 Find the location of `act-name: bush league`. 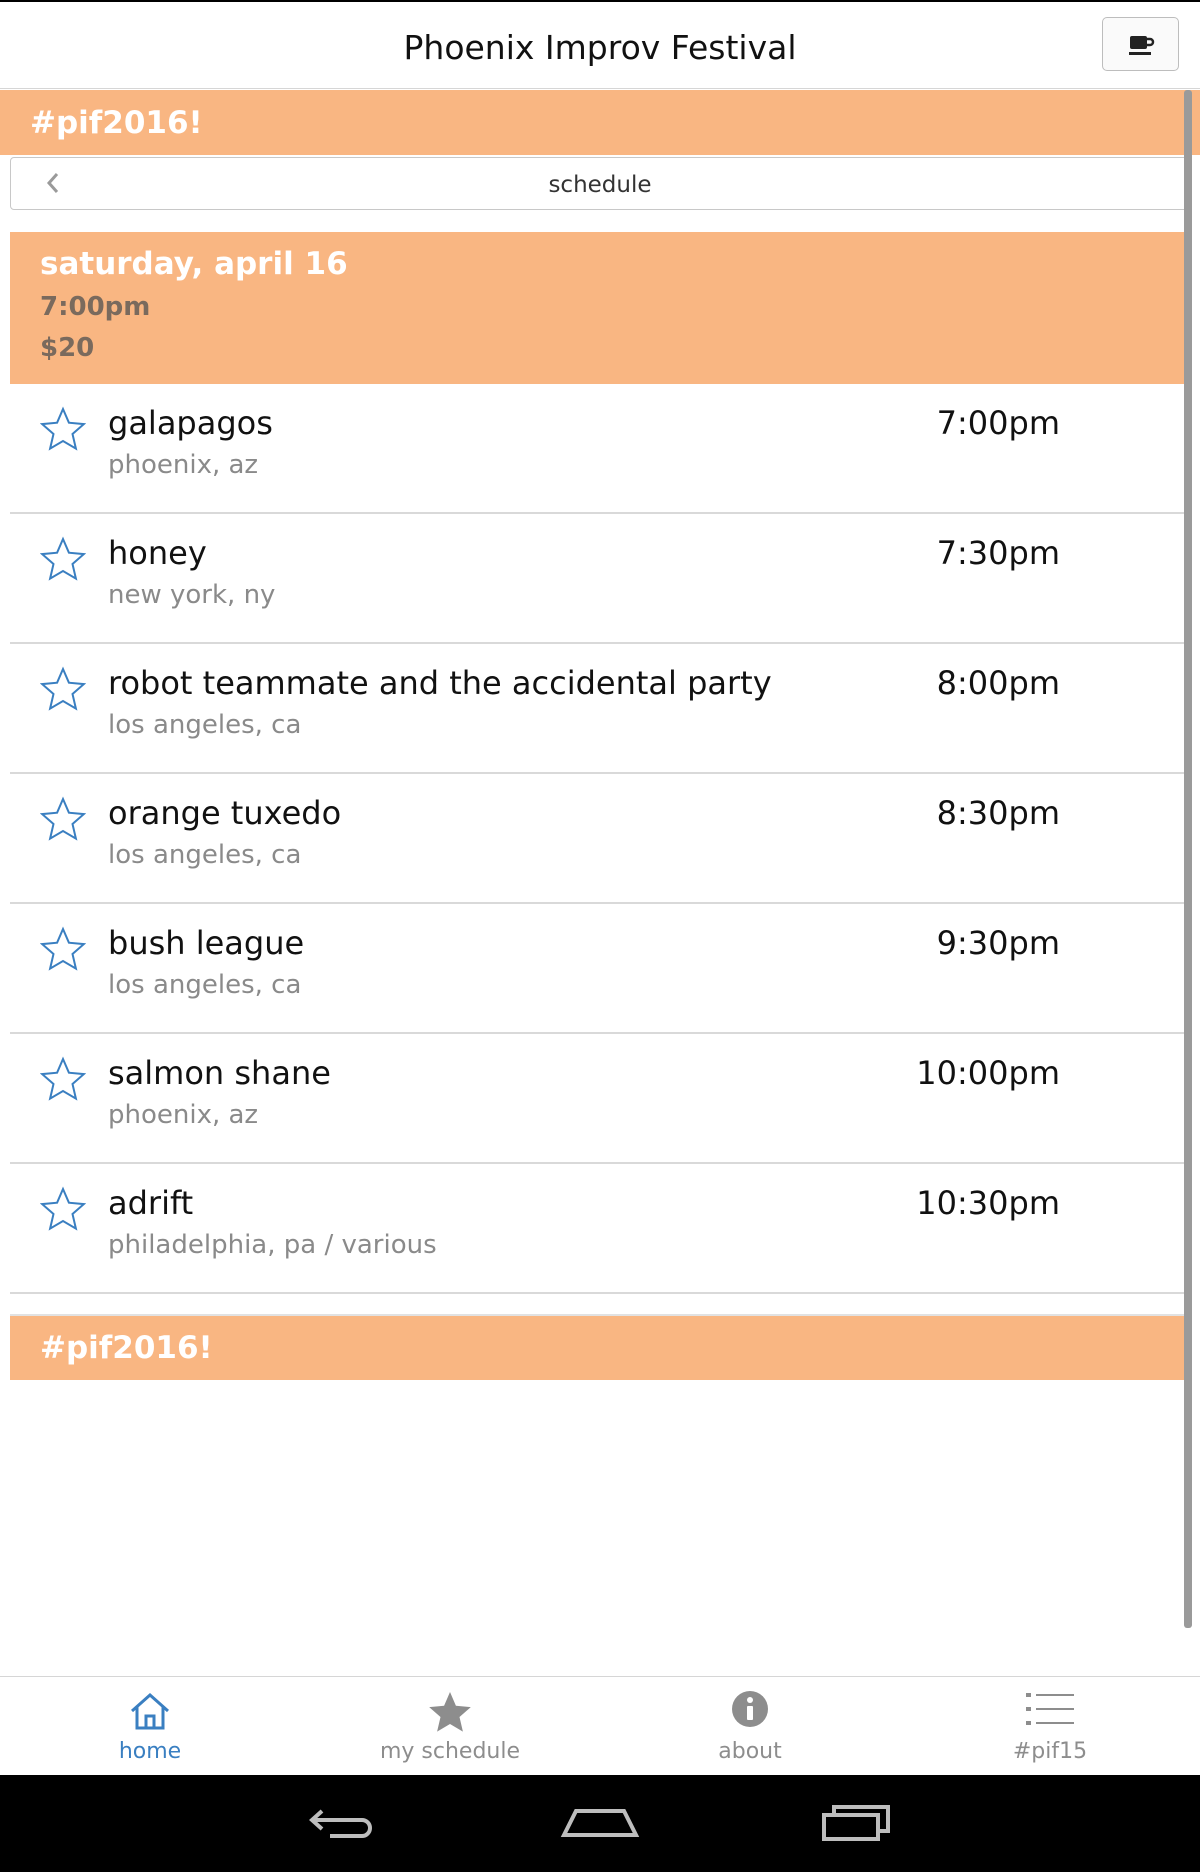

act-name: bush league is located at coordinates (206, 943).